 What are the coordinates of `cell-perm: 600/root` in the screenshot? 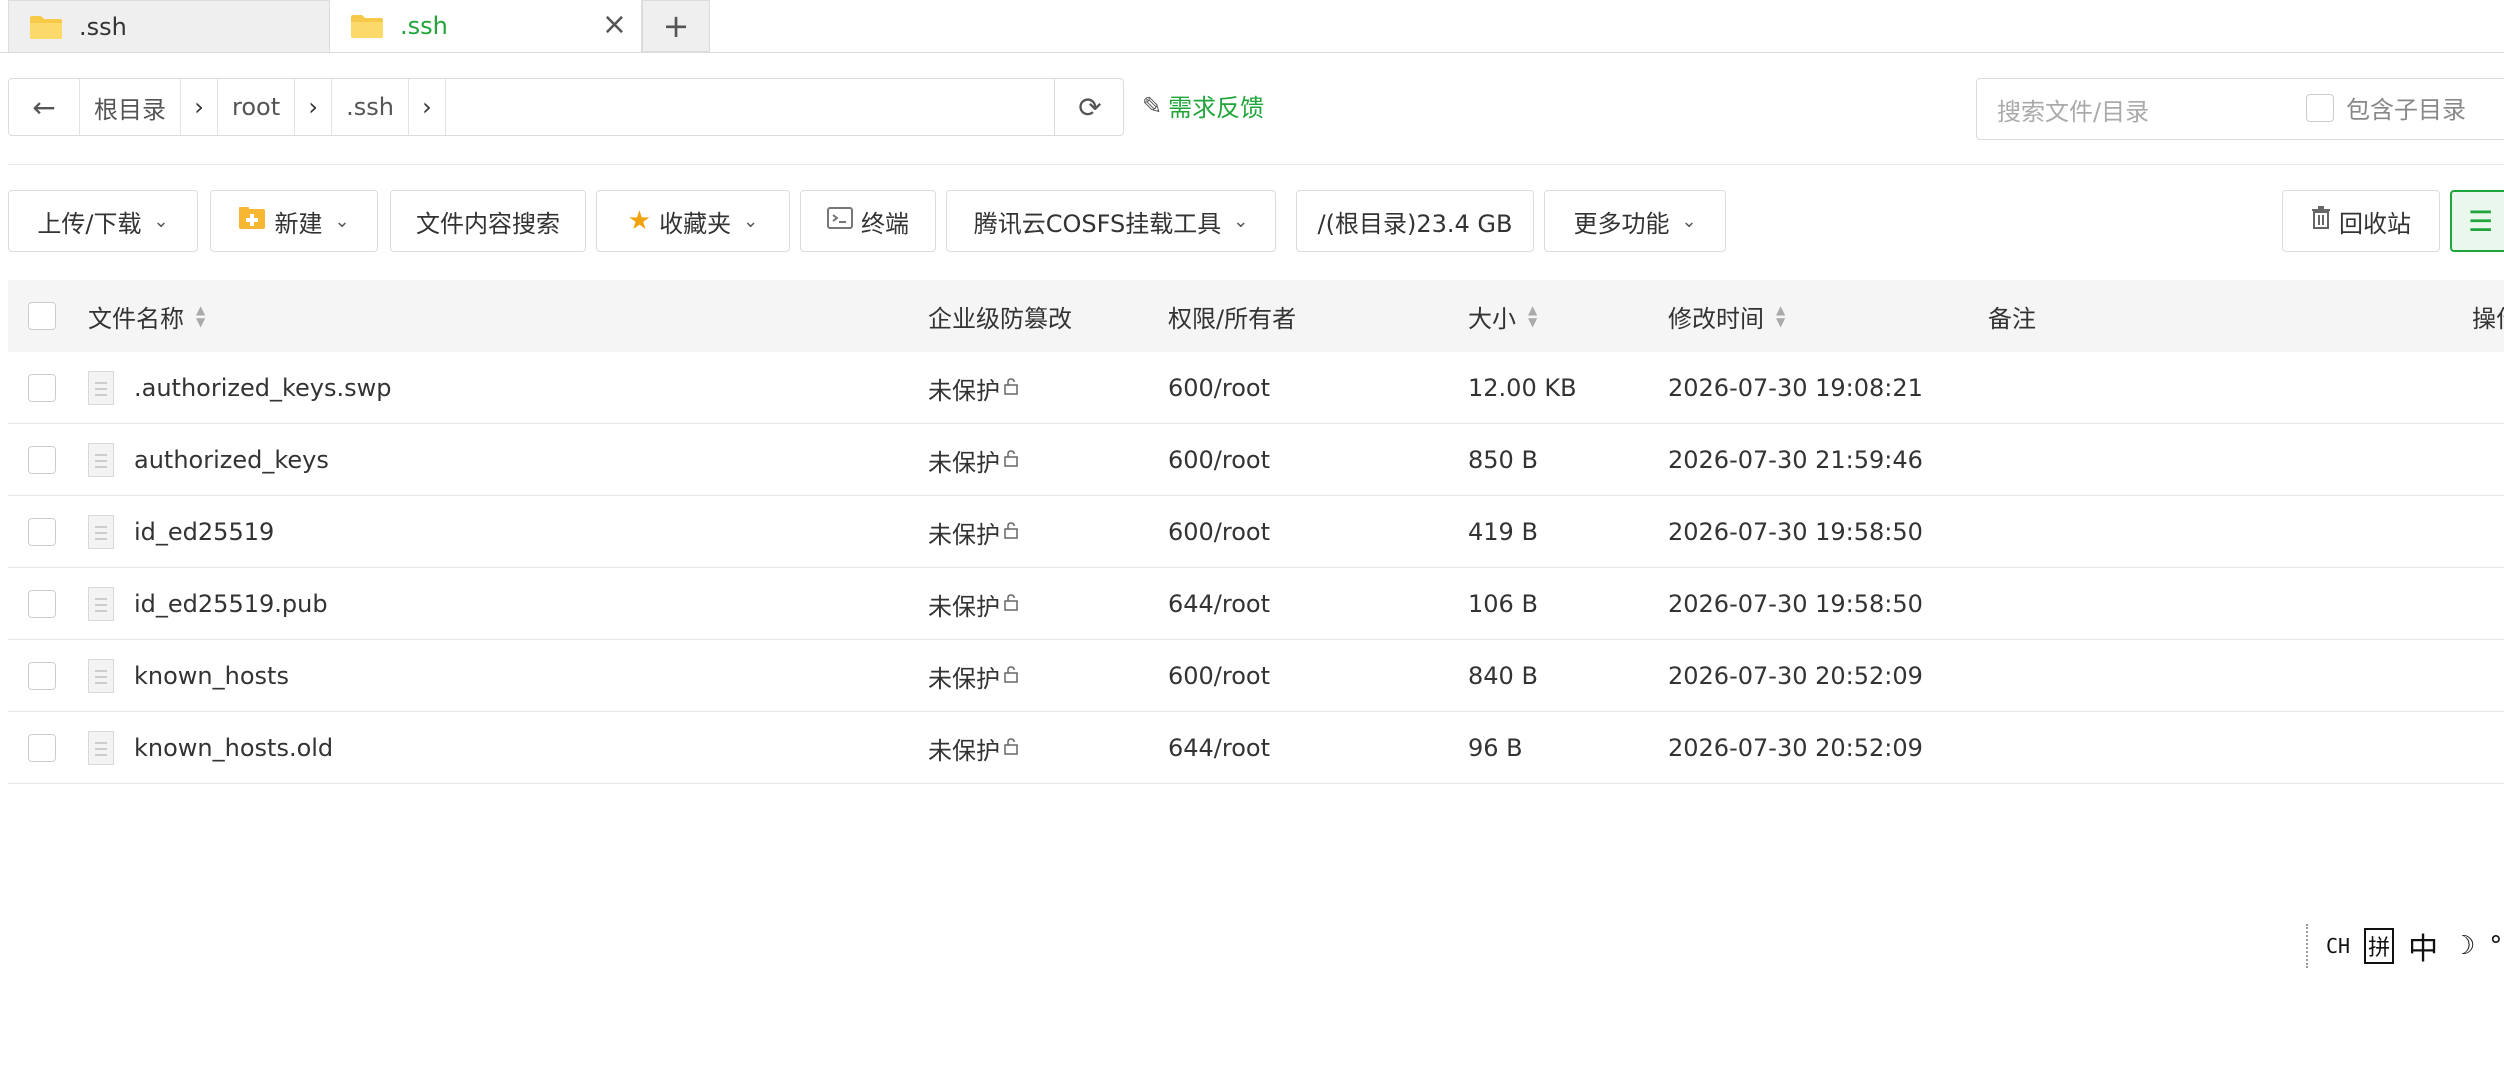 It's located at (1219, 460).